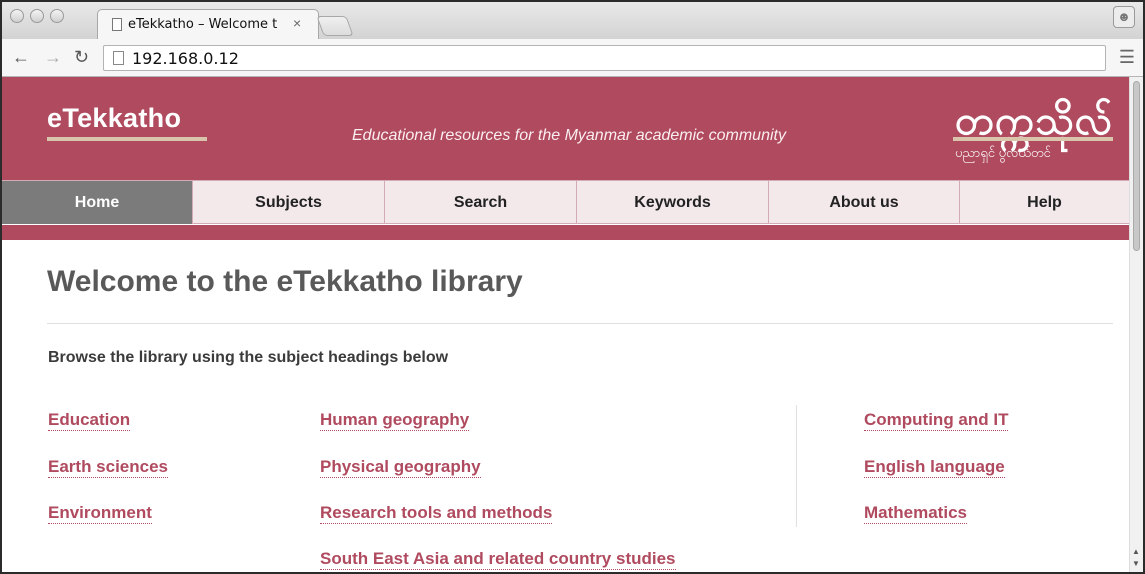  What do you see at coordinates (203, 24) in the screenshot?
I see `tab-title: eTekkatho – Welcome to th` at bounding box center [203, 24].